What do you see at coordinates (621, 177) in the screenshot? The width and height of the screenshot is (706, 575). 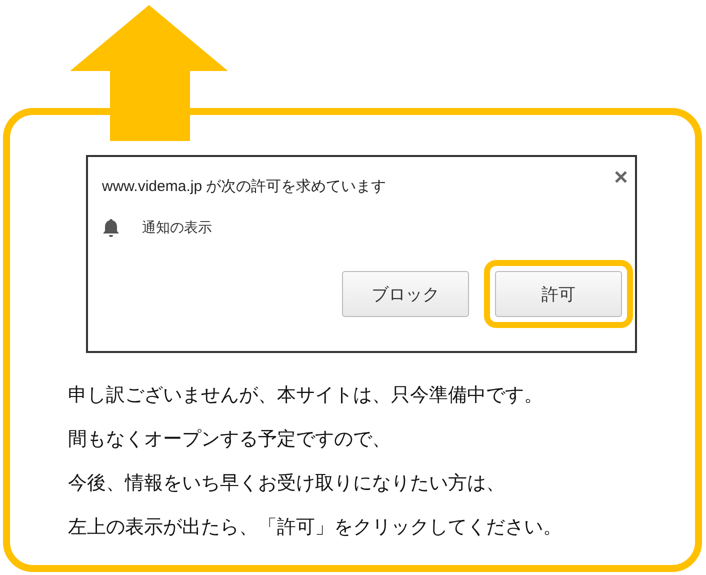 I see `close-icon` at bounding box center [621, 177].